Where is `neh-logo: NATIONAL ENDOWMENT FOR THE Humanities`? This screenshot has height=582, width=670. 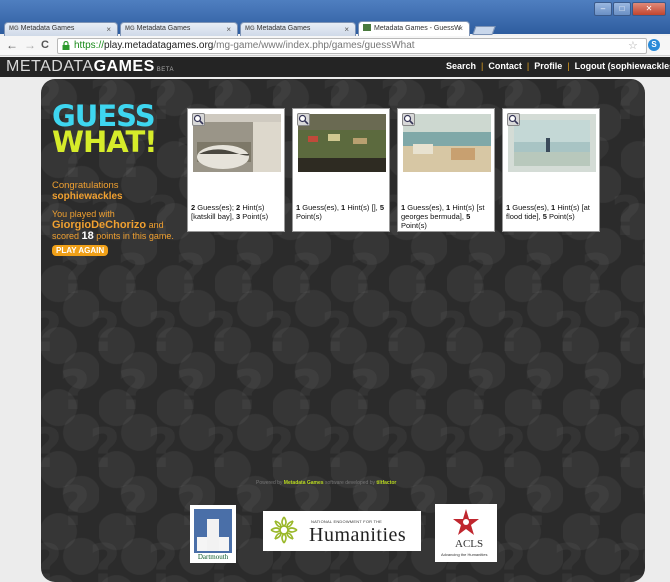
neh-logo: NATIONAL ENDOWMENT FOR THE Humanities is located at coordinates (342, 531).